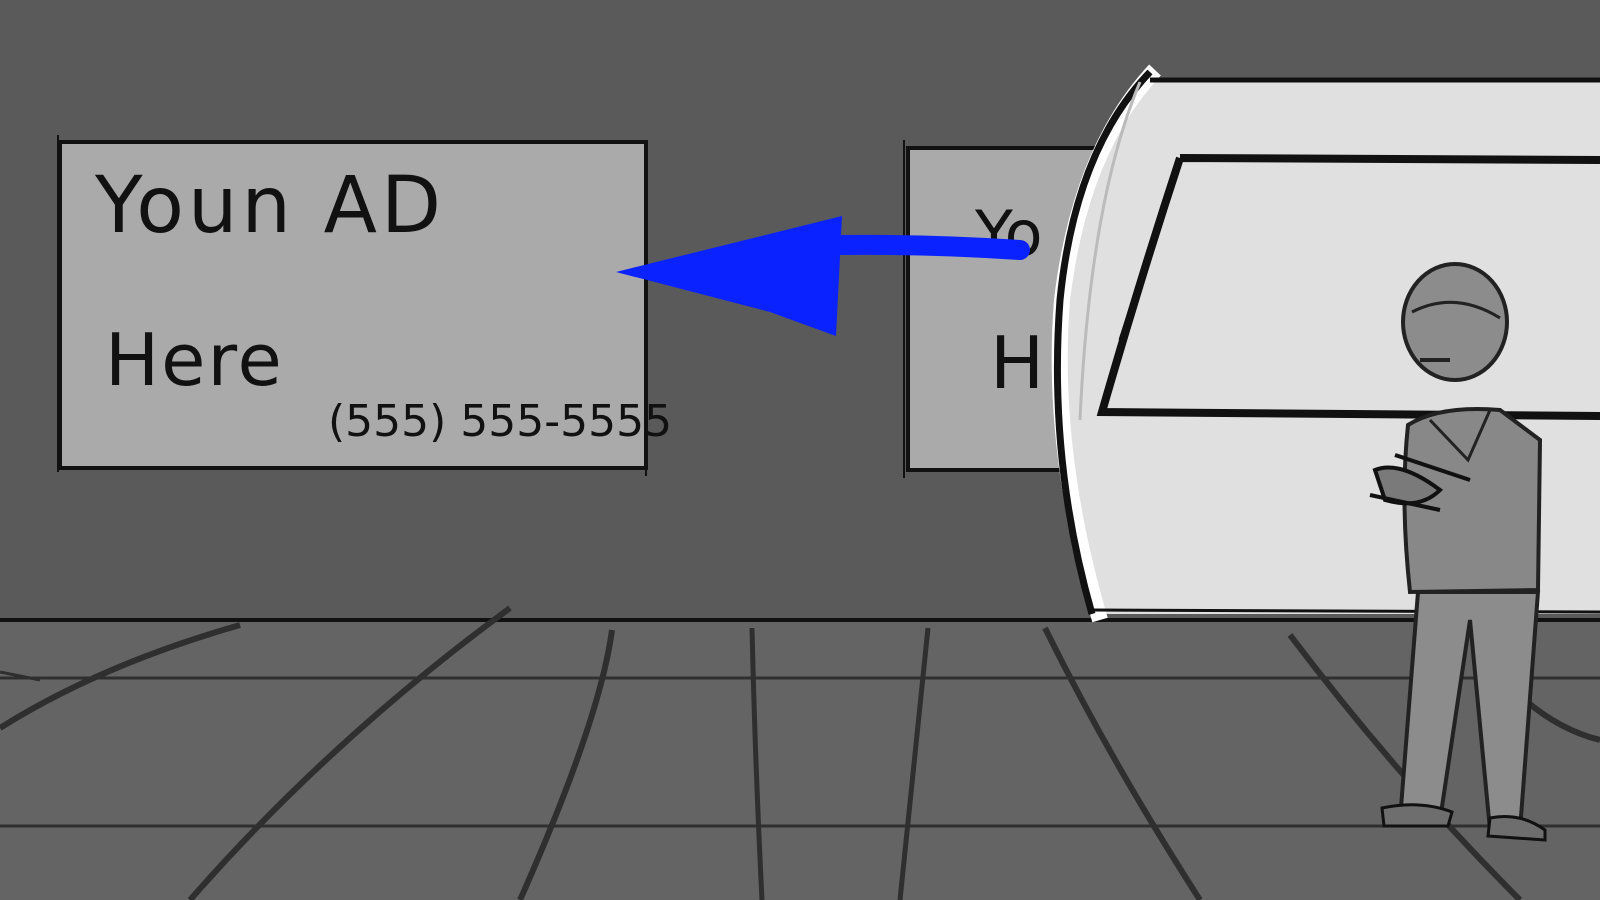  What do you see at coordinates (194, 360) in the screenshot?
I see `ad-headline-line2: Here` at bounding box center [194, 360].